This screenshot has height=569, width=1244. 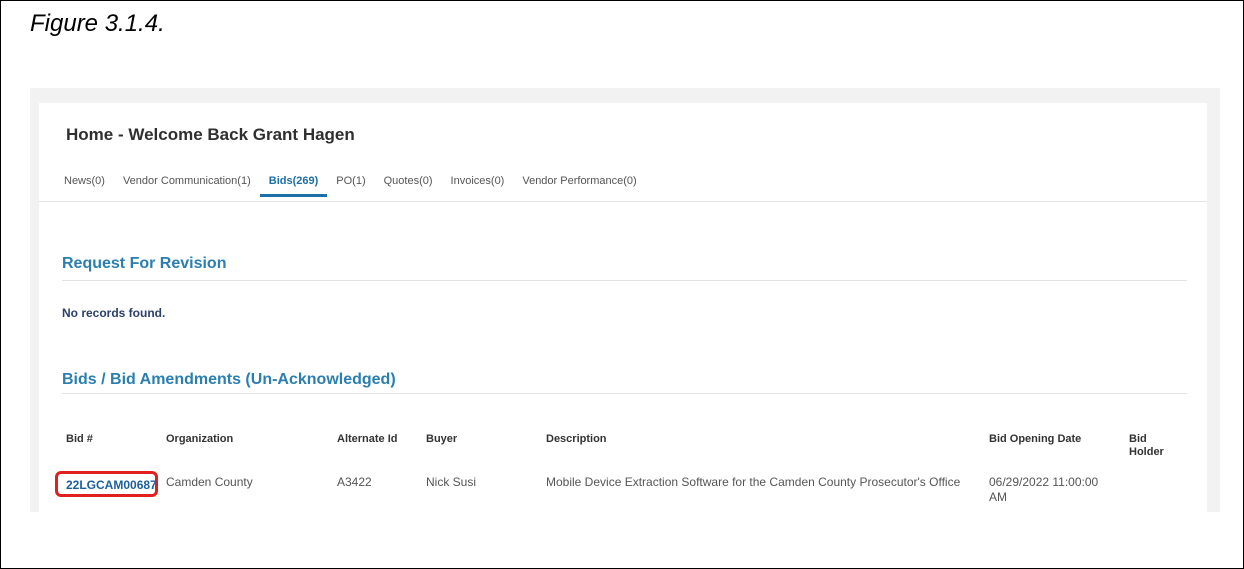 What do you see at coordinates (354, 482) in the screenshot?
I see `cell-alternate-id: A3422` at bounding box center [354, 482].